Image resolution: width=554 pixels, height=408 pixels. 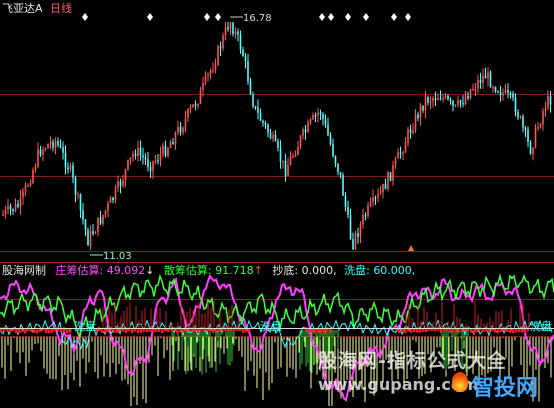 What do you see at coordinates (24, 270) in the screenshot?
I see `indicator-name: 股海网制` at bounding box center [24, 270].